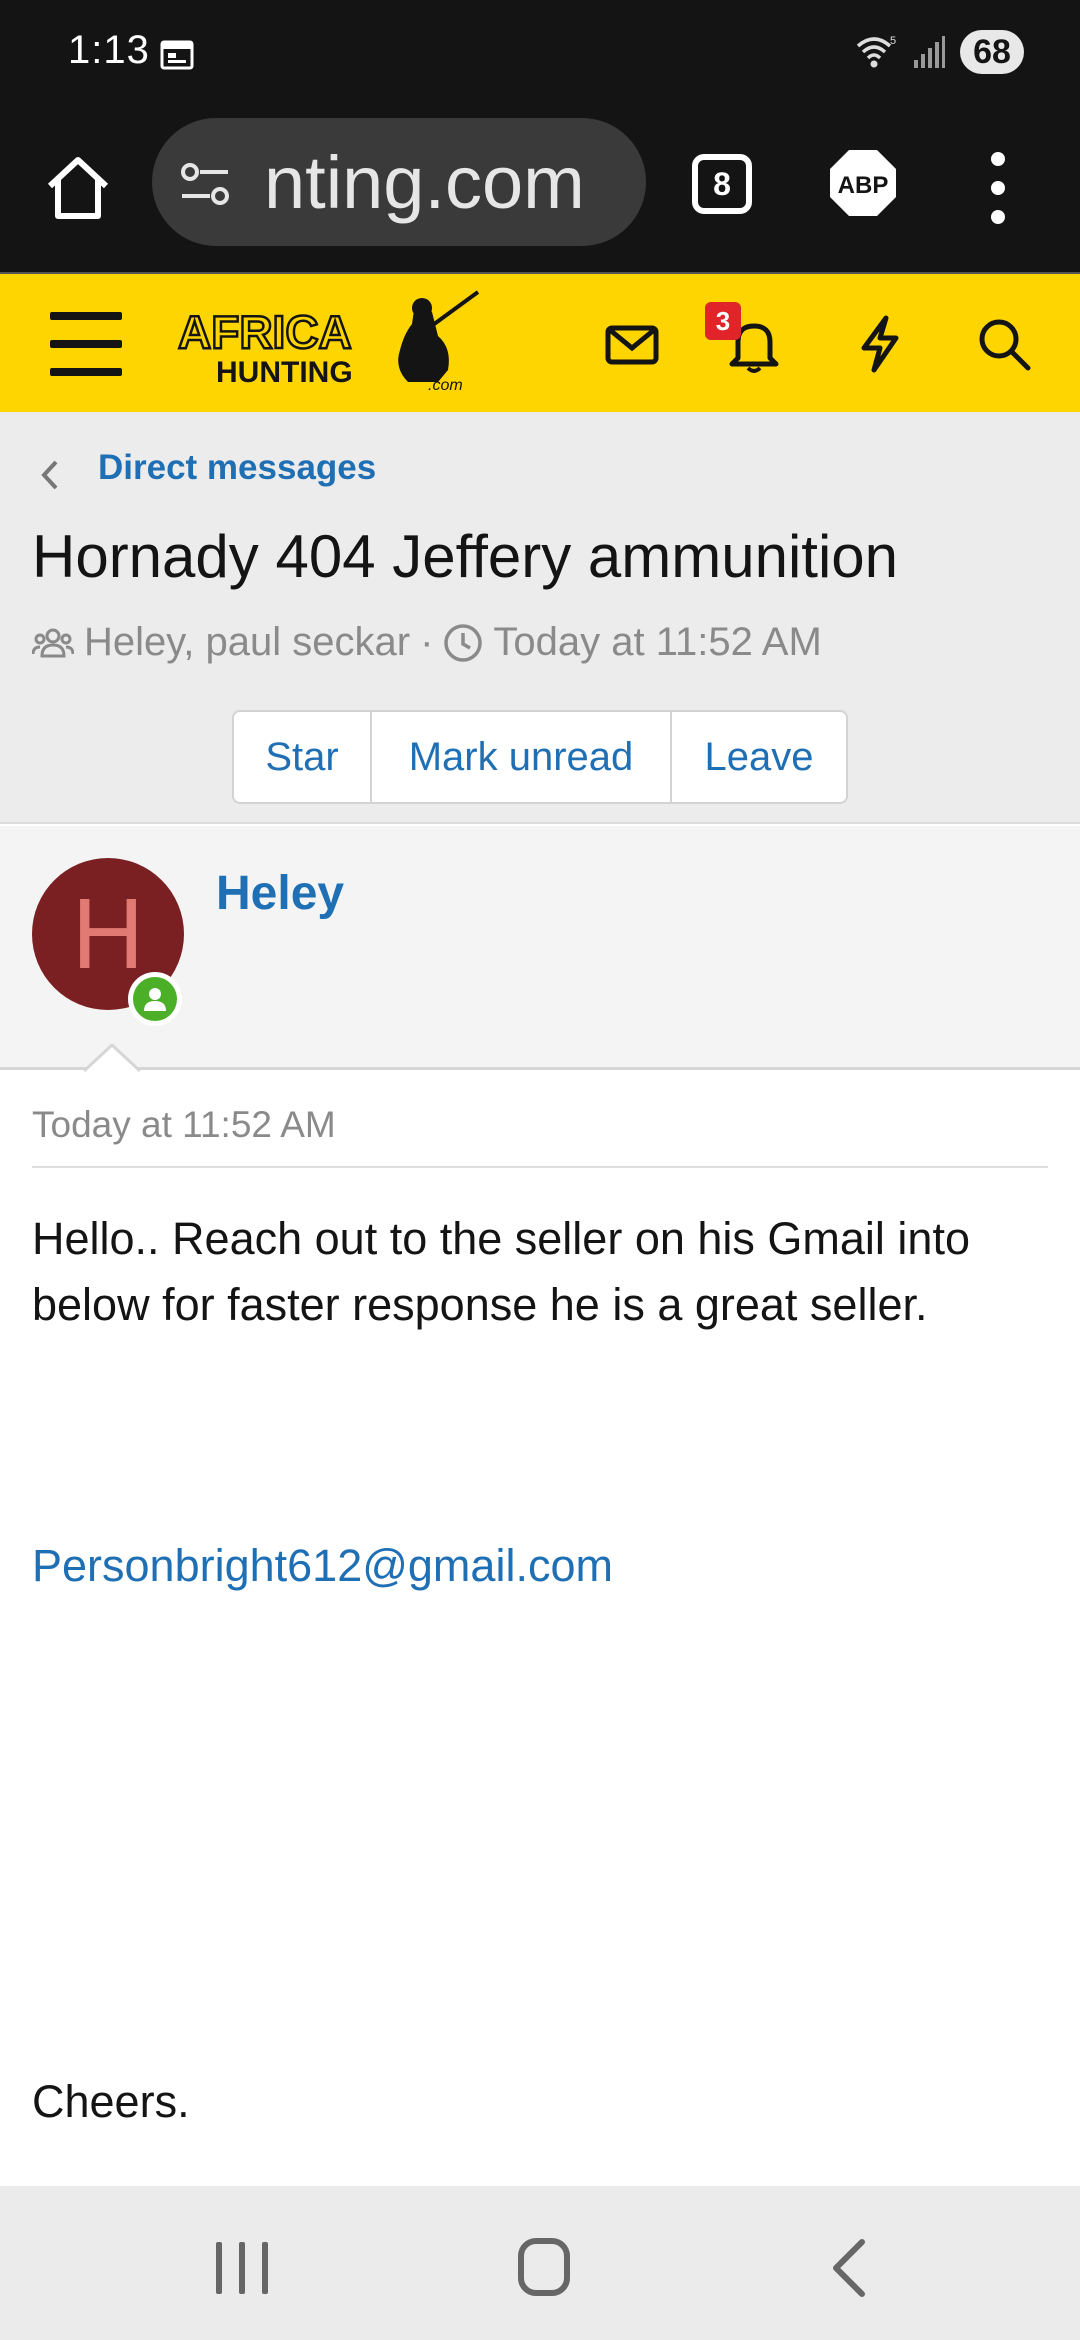 This screenshot has height=2340, width=1080. I want to click on adblock-icon: ABP, so click(863, 183).